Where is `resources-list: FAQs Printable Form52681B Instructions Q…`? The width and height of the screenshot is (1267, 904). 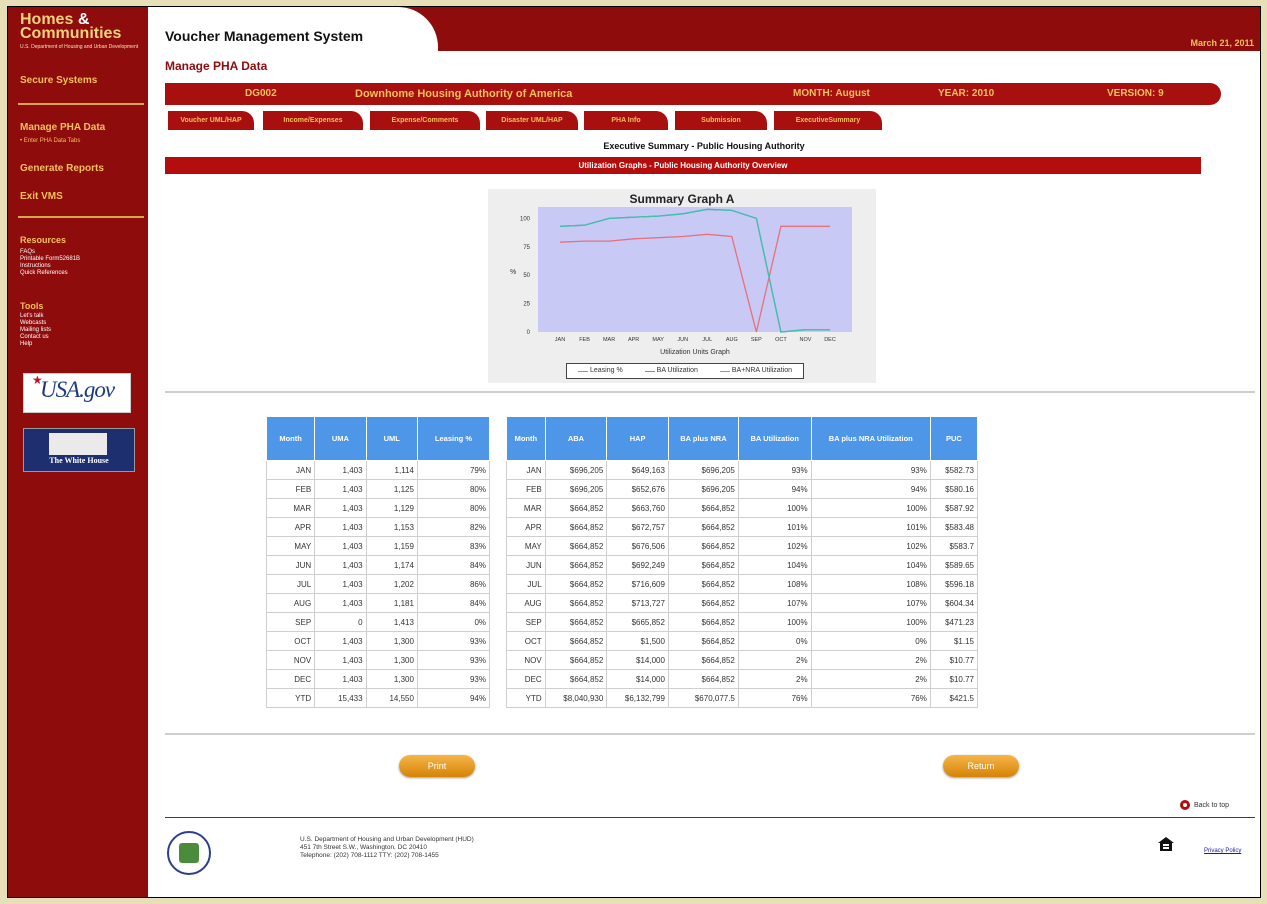 resources-list: FAQs Printable Form52681B Instructions Q… is located at coordinates (50, 263).